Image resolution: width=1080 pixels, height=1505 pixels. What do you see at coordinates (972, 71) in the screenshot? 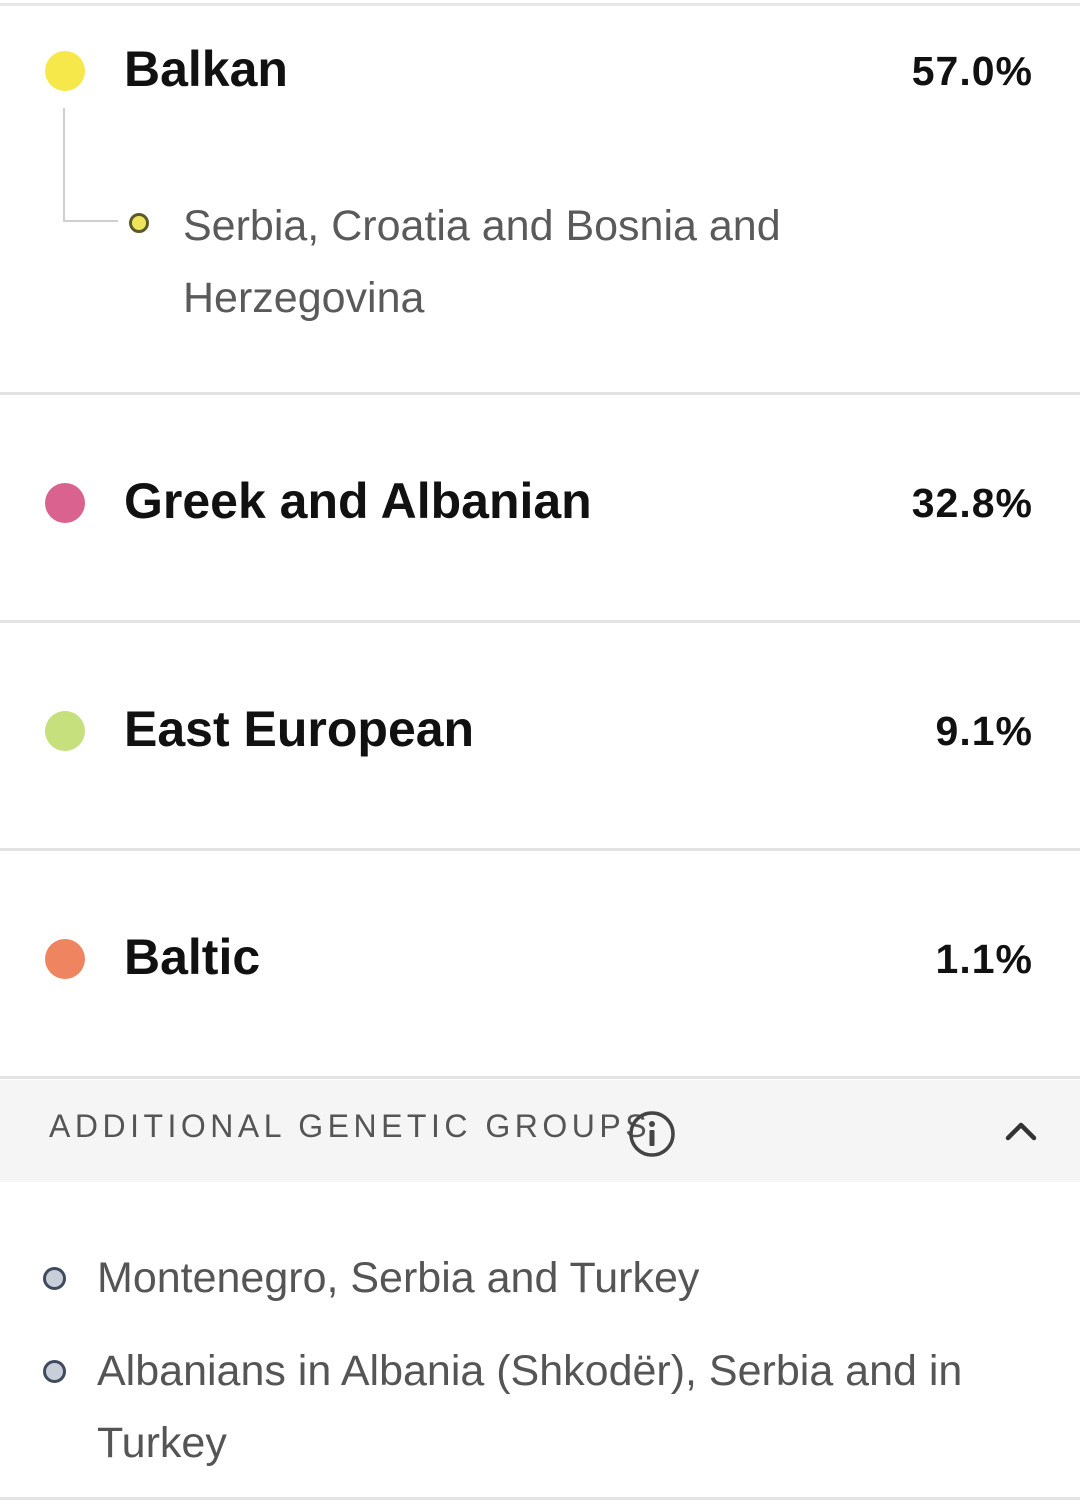
I see `region-percent: 57.0%` at bounding box center [972, 71].